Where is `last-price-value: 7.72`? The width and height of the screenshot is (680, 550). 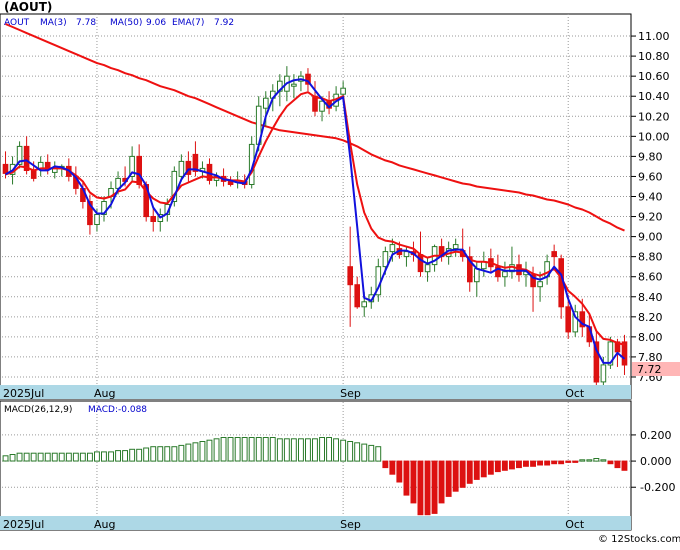
last-price-value: 7.72 is located at coordinates (649, 369).